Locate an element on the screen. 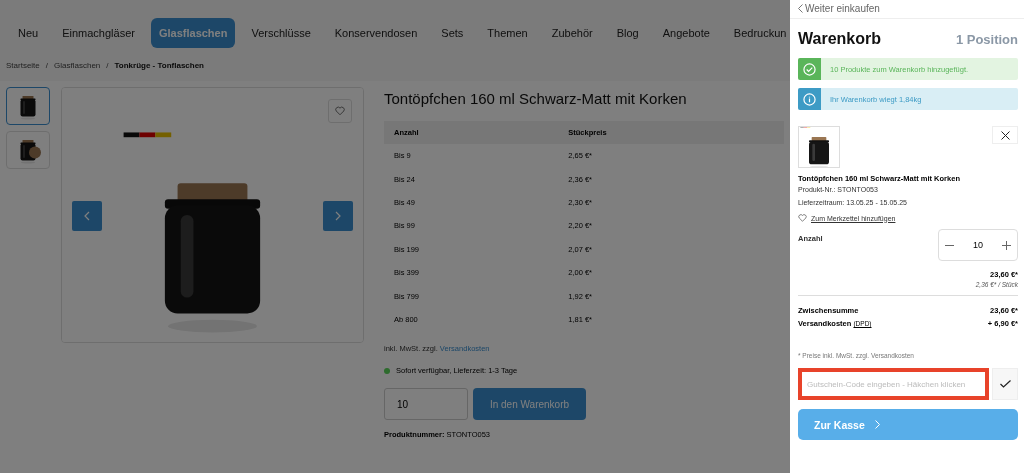 Image resolution: width=1024 pixels, height=473 pixels. nav-tab: Glasflaschen is located at coordinates (193, 33).